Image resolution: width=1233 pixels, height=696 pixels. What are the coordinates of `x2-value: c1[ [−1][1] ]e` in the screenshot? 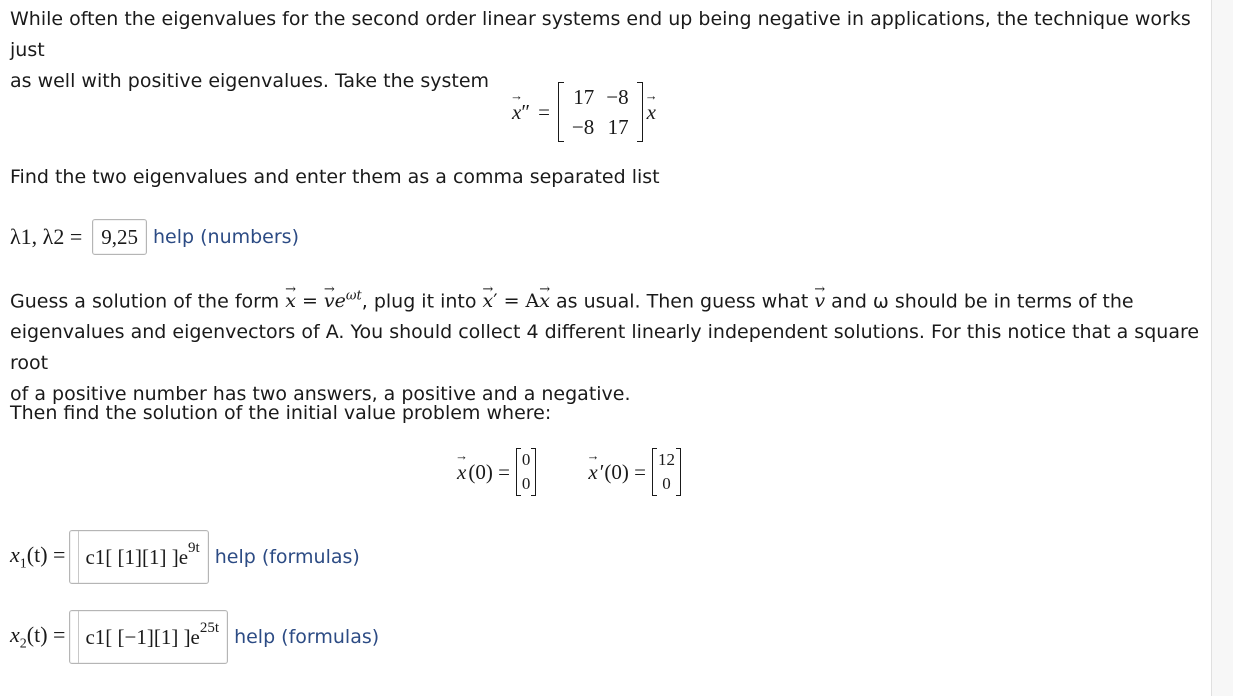 It's located at (142, 636).